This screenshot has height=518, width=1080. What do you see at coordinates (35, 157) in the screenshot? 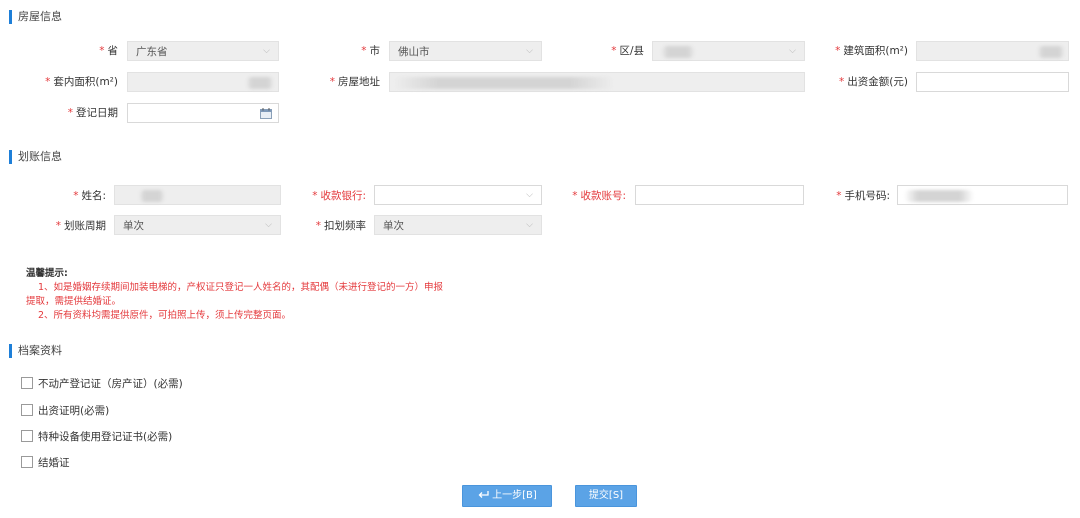
I see `transfer-section-title: 划账信息` at bounding box center [35, 157].